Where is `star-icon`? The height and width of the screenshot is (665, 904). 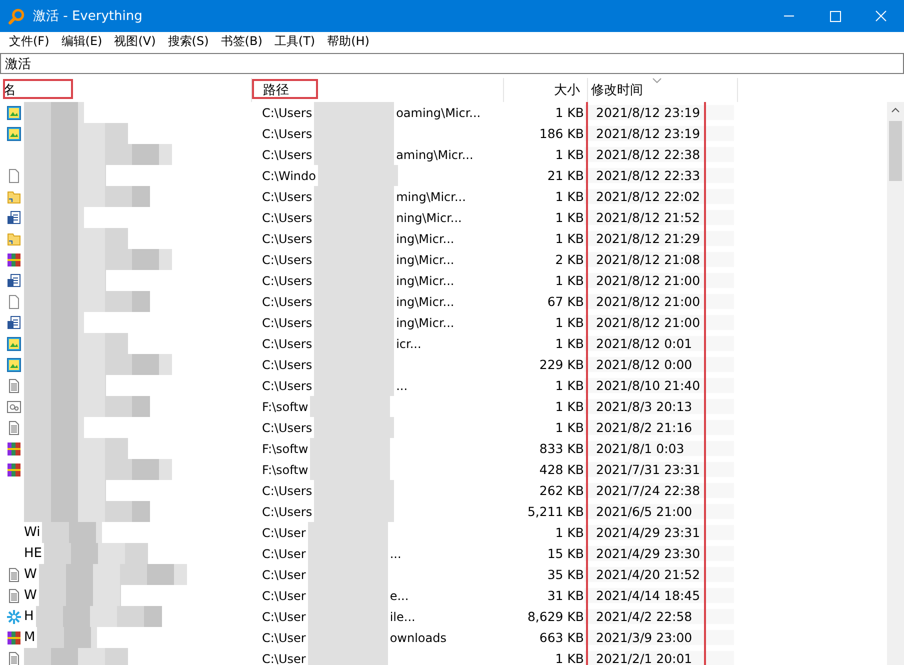 star-icon is located at coordinates (14, 616).